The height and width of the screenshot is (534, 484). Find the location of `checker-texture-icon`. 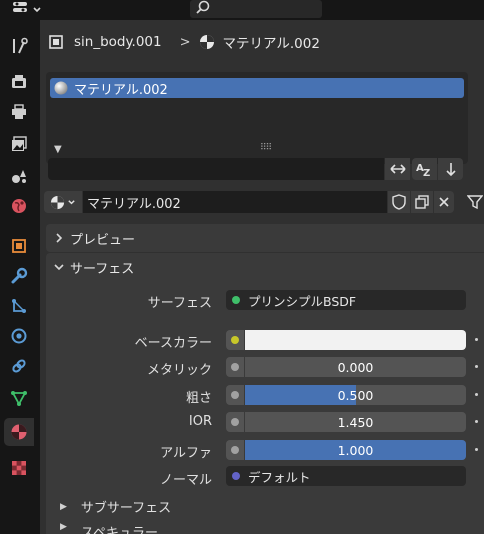

checker-texture-icon is located at coordinates (19, 468).